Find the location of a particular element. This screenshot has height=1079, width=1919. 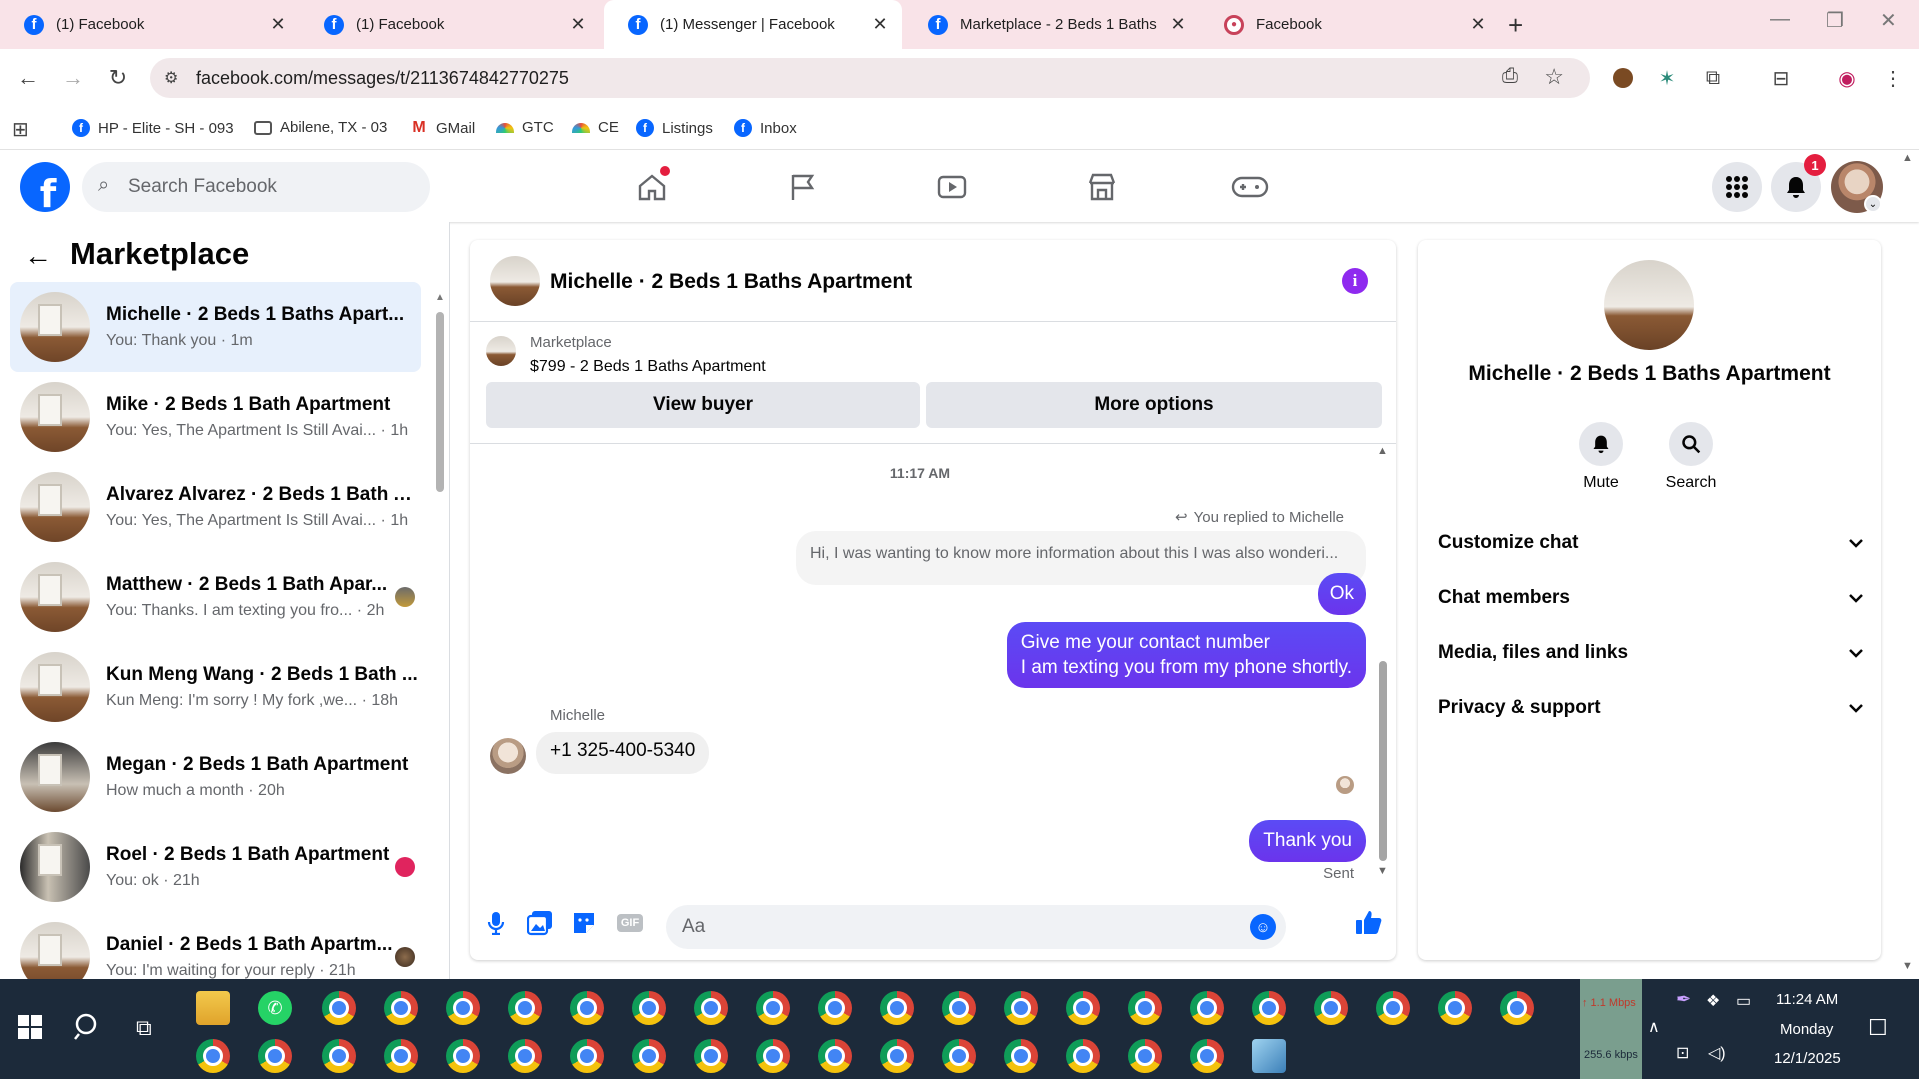

menu-grid-icon is located at coordinates (1737, 187).